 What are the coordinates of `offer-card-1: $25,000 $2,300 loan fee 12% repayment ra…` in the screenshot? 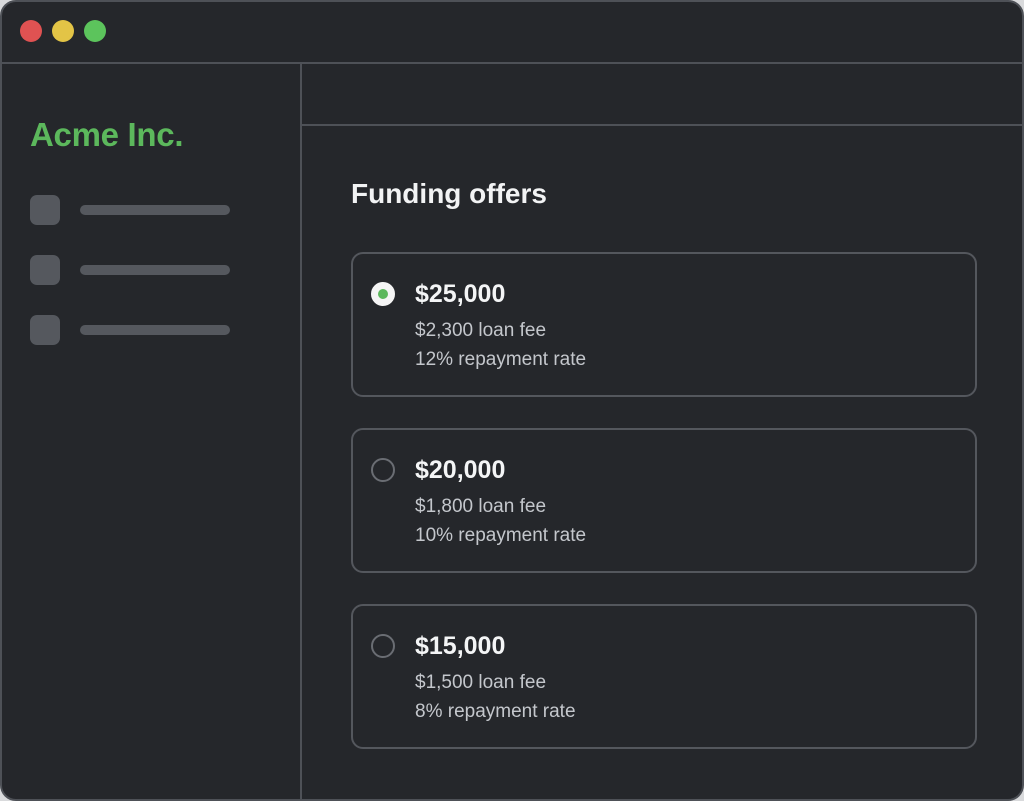 It's located at (664, 324).